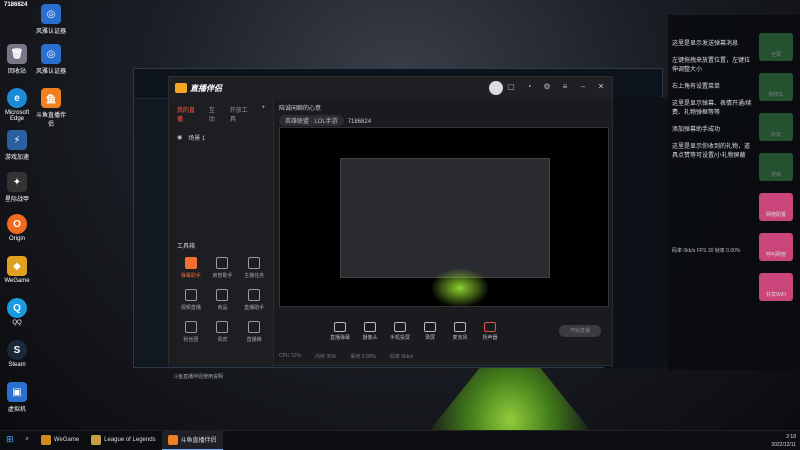 Image resolution: width=800 pixels, height=450 pixels. What do you see at coordinates (17, 224) in the screenshot?
I see `origin-icon: O` at bounding box center [17, 224].